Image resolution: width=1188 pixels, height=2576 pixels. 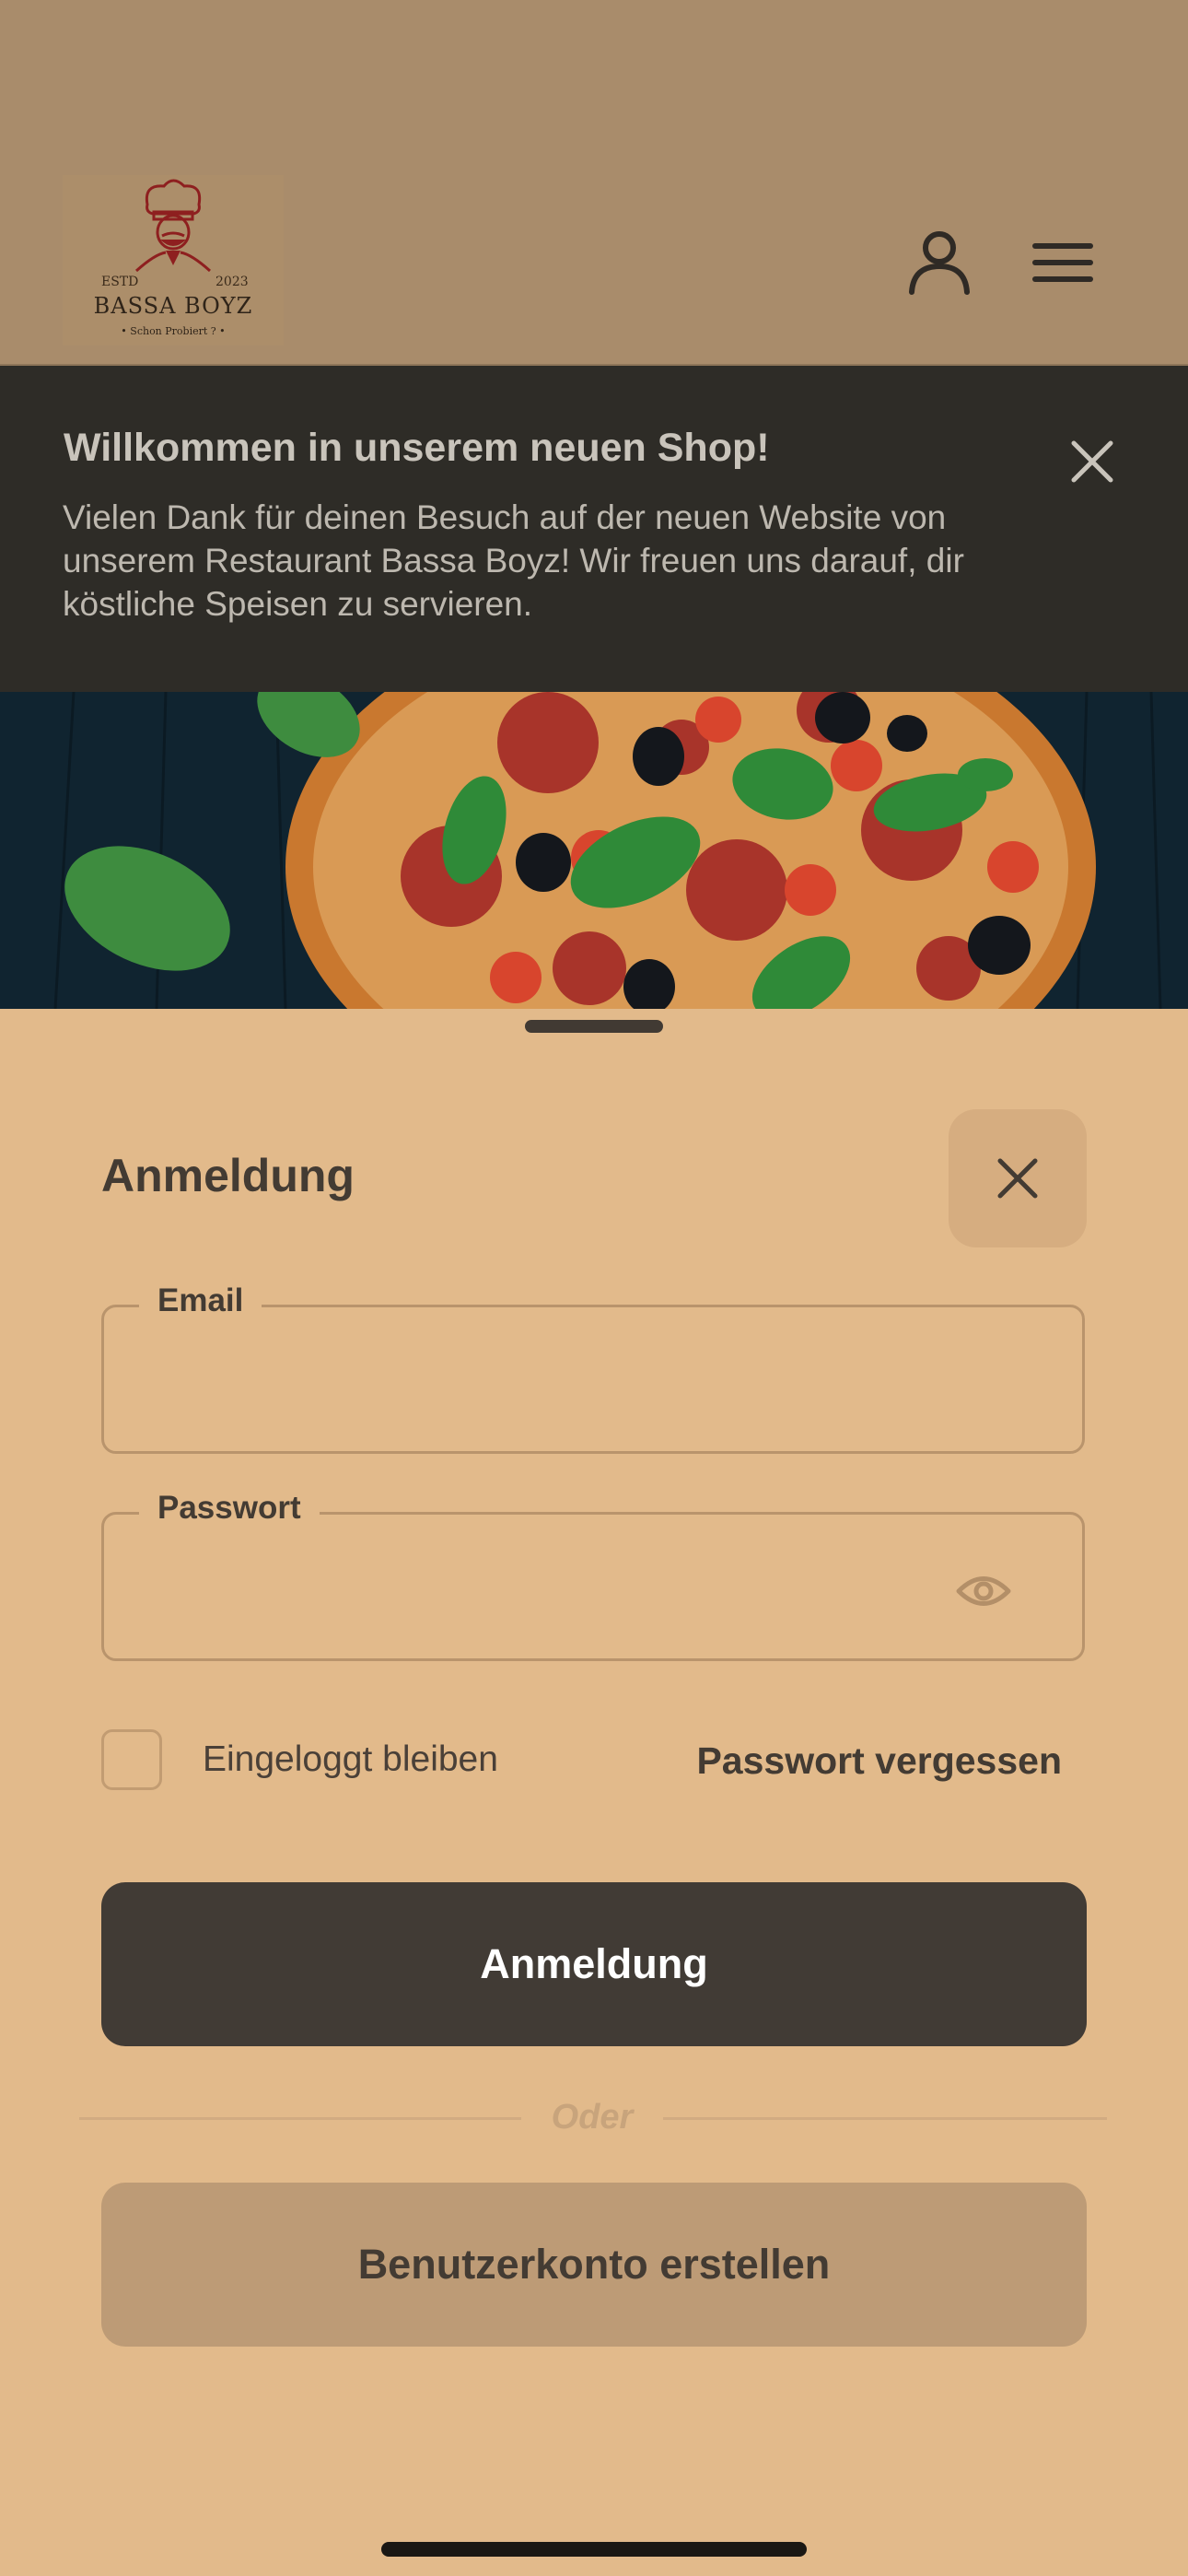 I want to click on welcome-title: Willkommen in unserem neuen Shop!, so click(x=417, y=448).